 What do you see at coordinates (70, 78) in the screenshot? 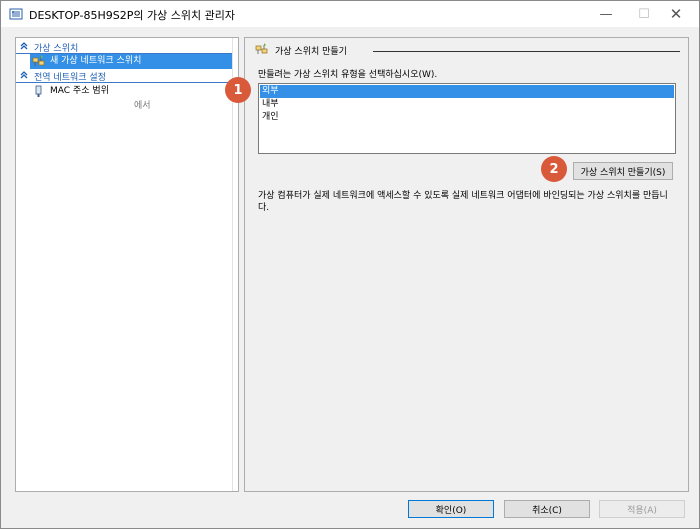
I see `section-label: 전역 네트워크 설정` at bounding box center [70, 78].